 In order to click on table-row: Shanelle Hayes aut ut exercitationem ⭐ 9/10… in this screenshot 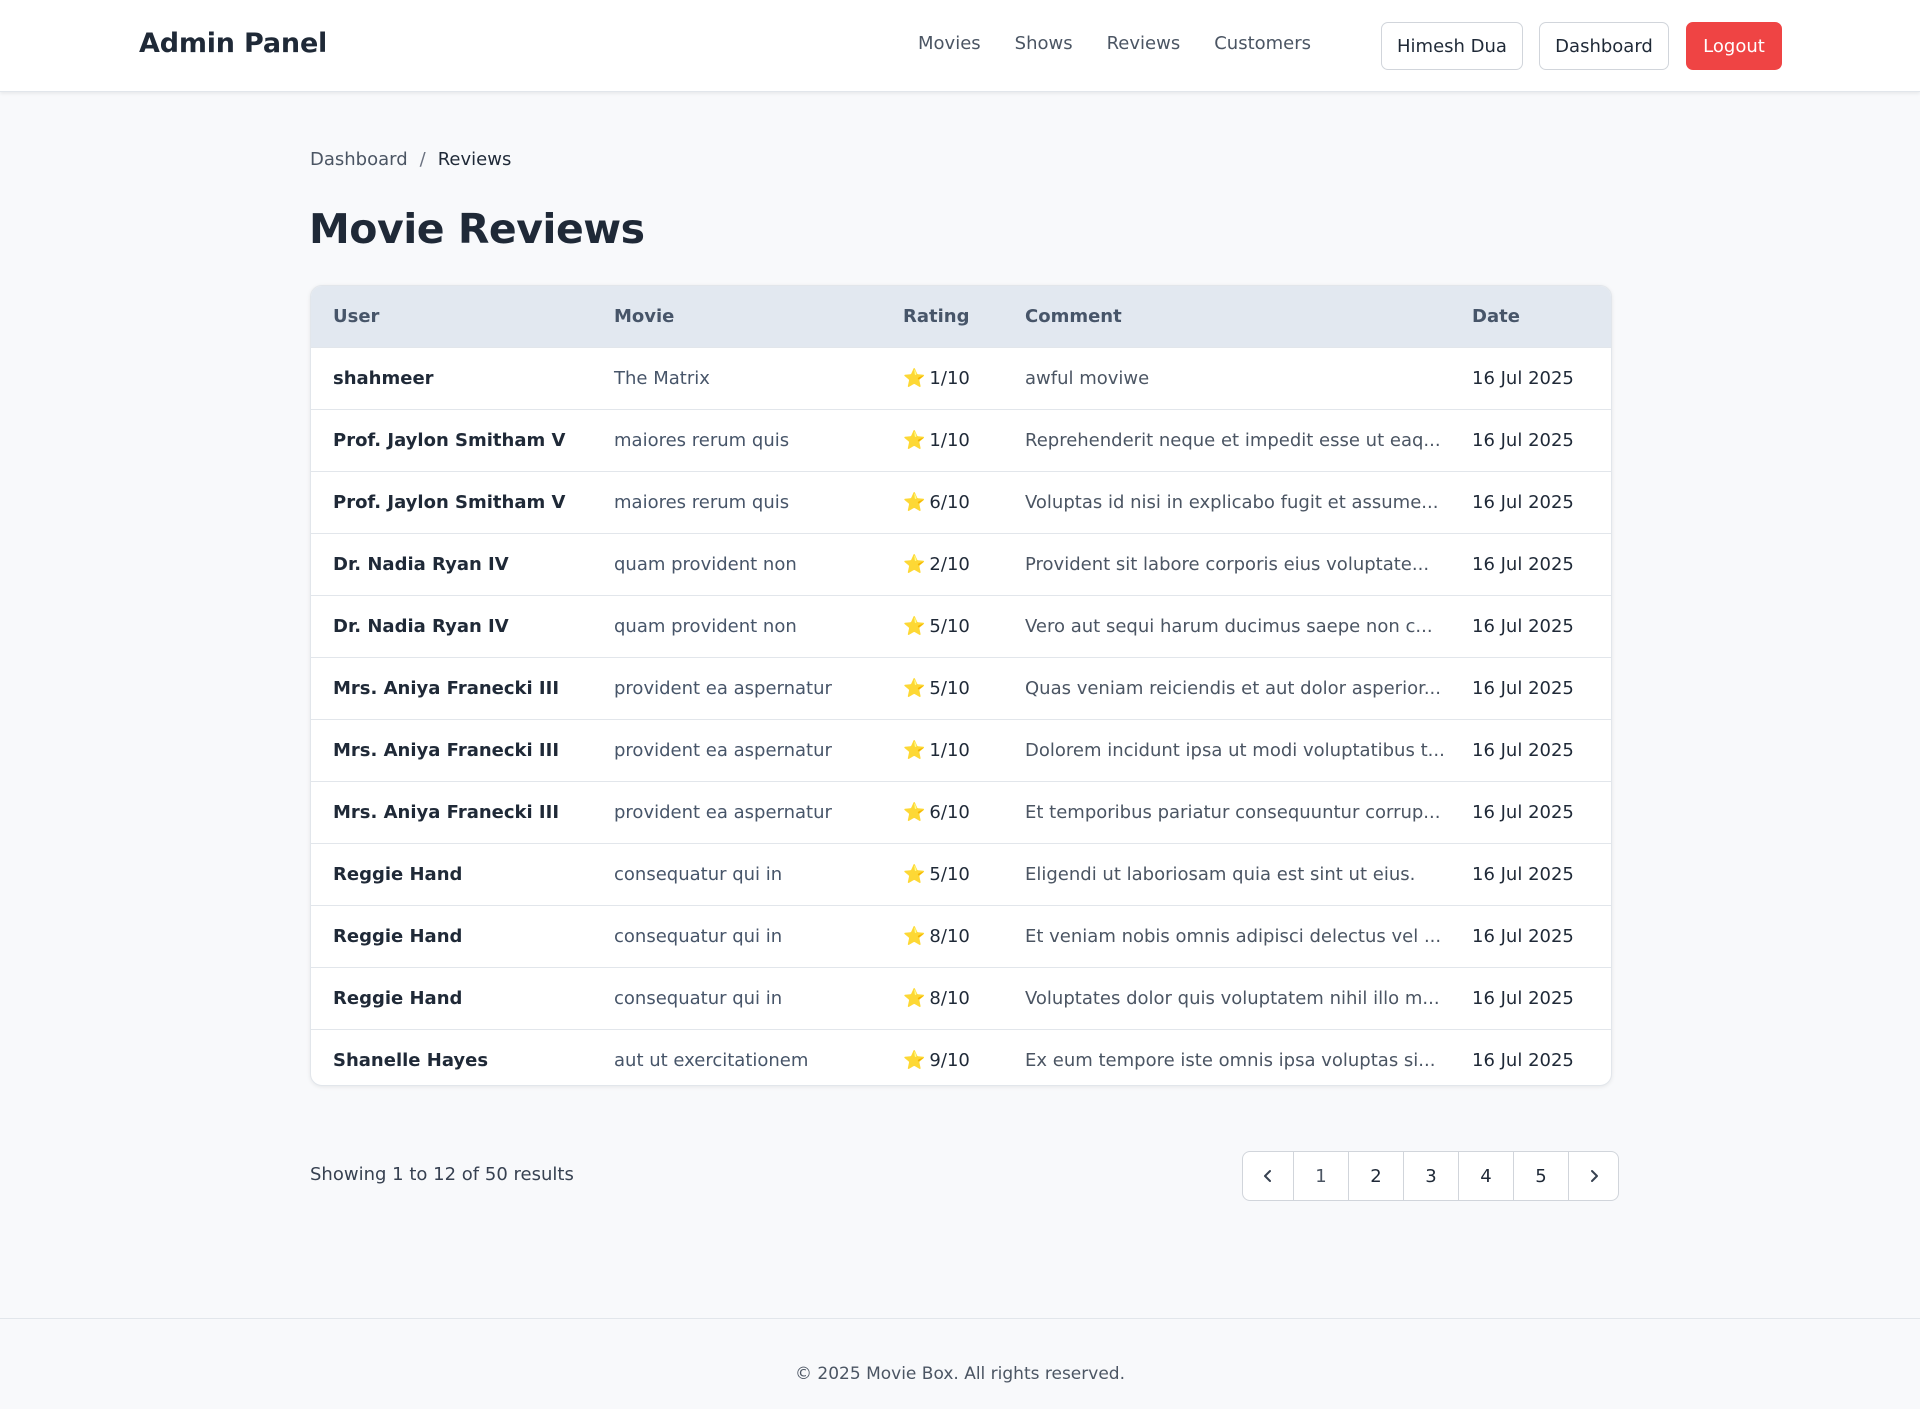, I will do `click(961, 1057)`.